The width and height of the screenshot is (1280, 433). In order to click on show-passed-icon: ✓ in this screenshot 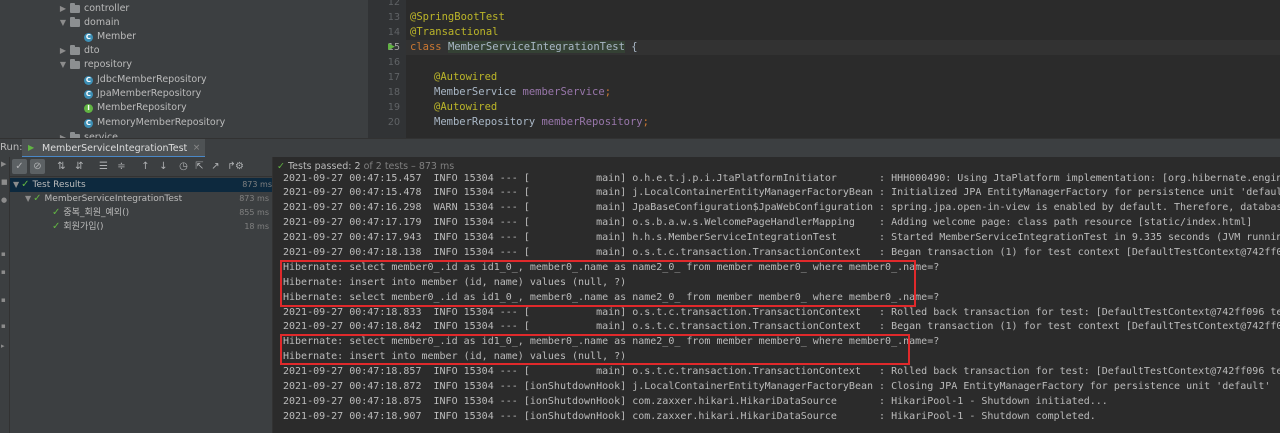, I will do `click(19, 166)`.